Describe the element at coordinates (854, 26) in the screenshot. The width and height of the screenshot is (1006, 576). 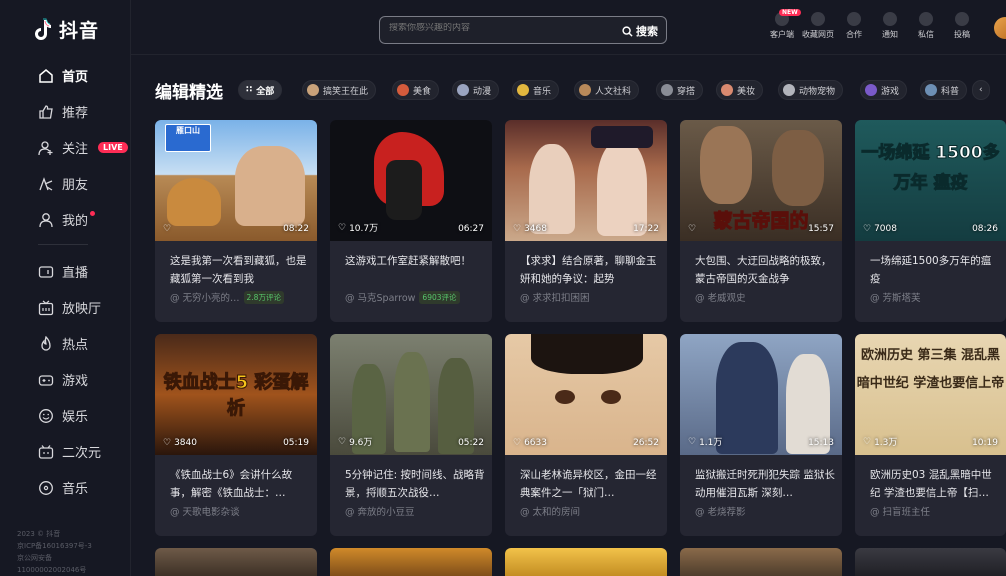
I see `header-cooperation: 合作` at that location.